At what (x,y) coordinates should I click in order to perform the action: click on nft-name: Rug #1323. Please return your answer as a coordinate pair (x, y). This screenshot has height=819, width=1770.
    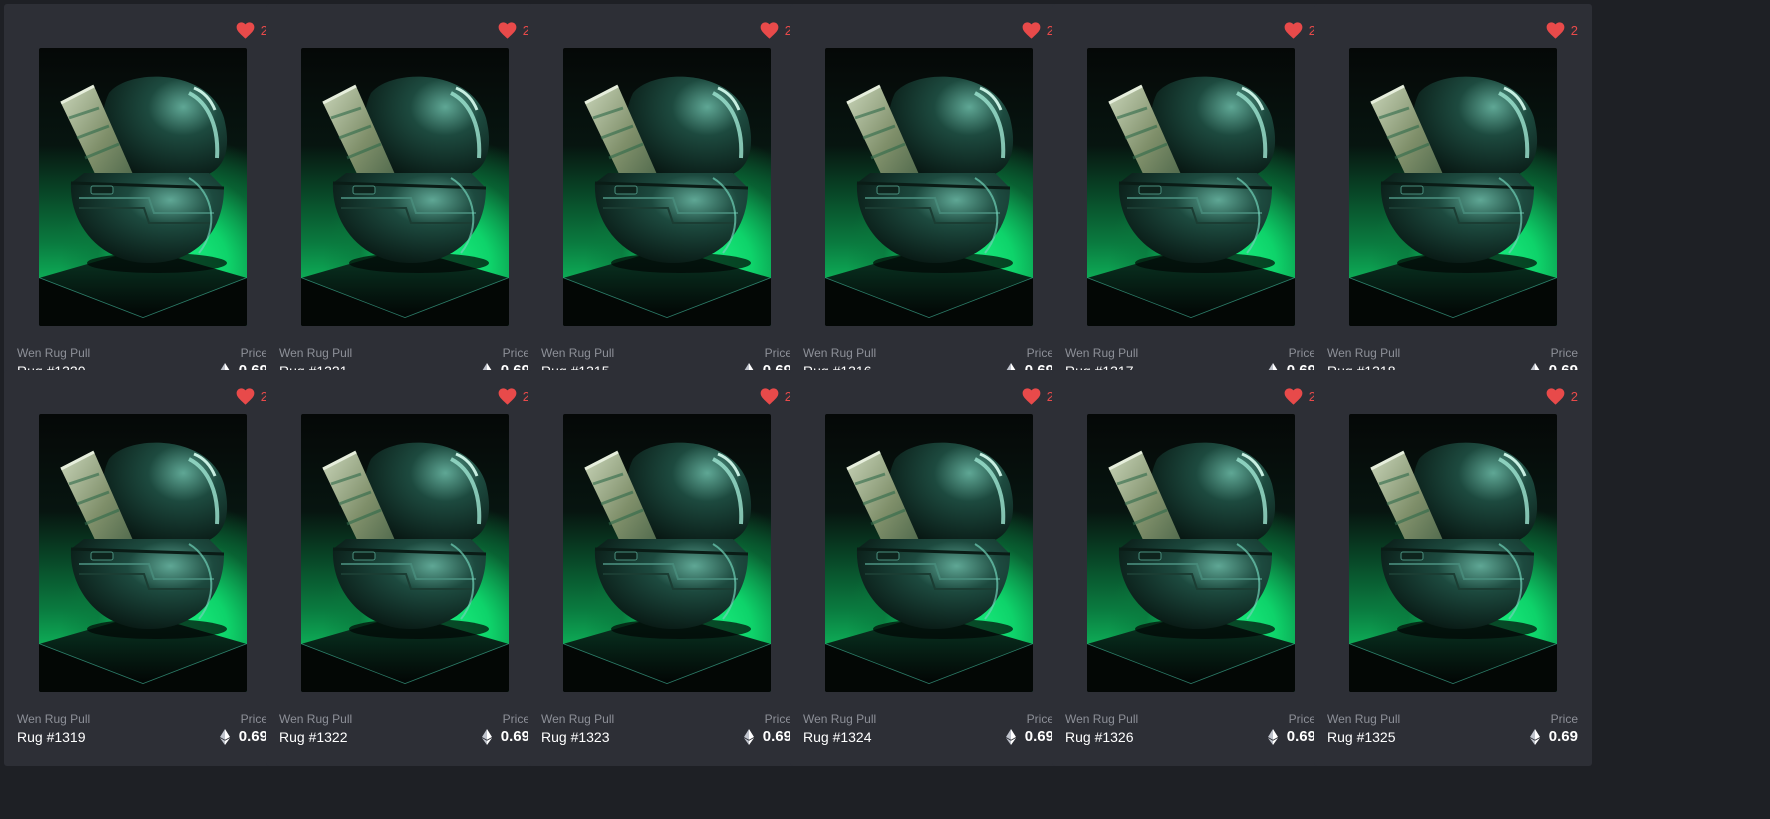
    Looking at the image, I should click on (575, 737).